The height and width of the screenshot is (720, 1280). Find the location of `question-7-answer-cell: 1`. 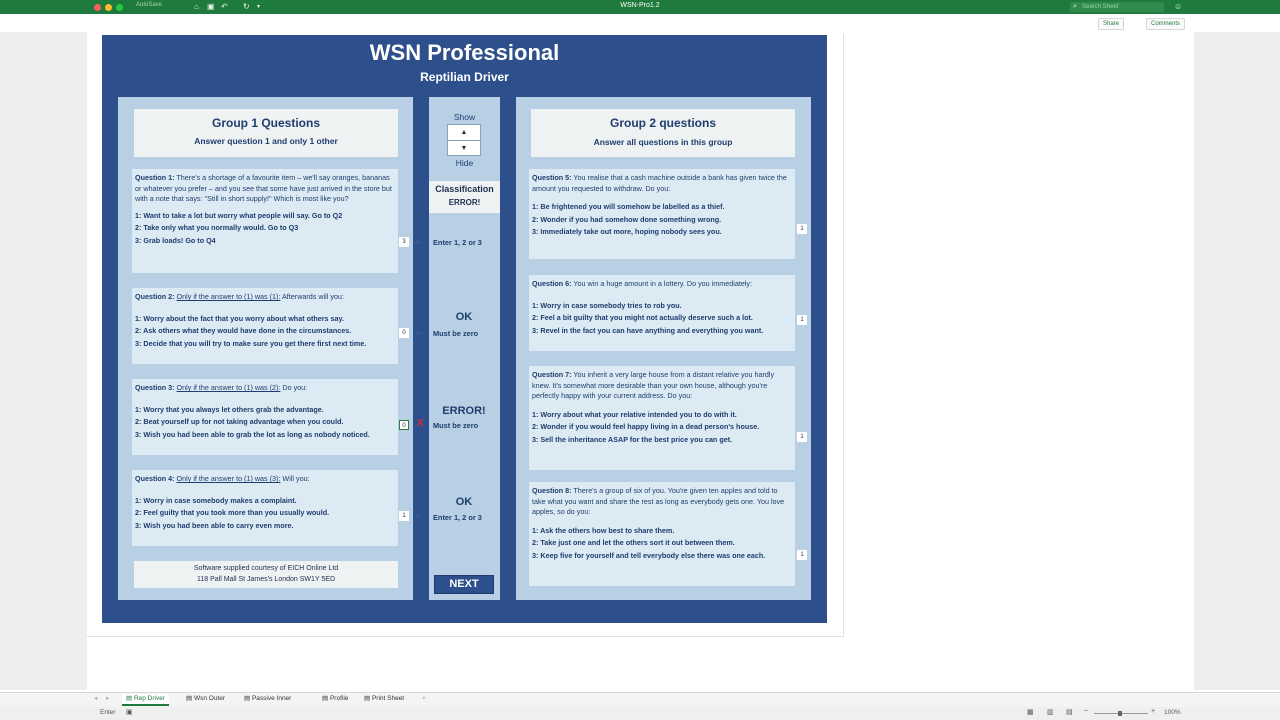

question-7-answer-cell: 1 is located at coordinates (802, 437).